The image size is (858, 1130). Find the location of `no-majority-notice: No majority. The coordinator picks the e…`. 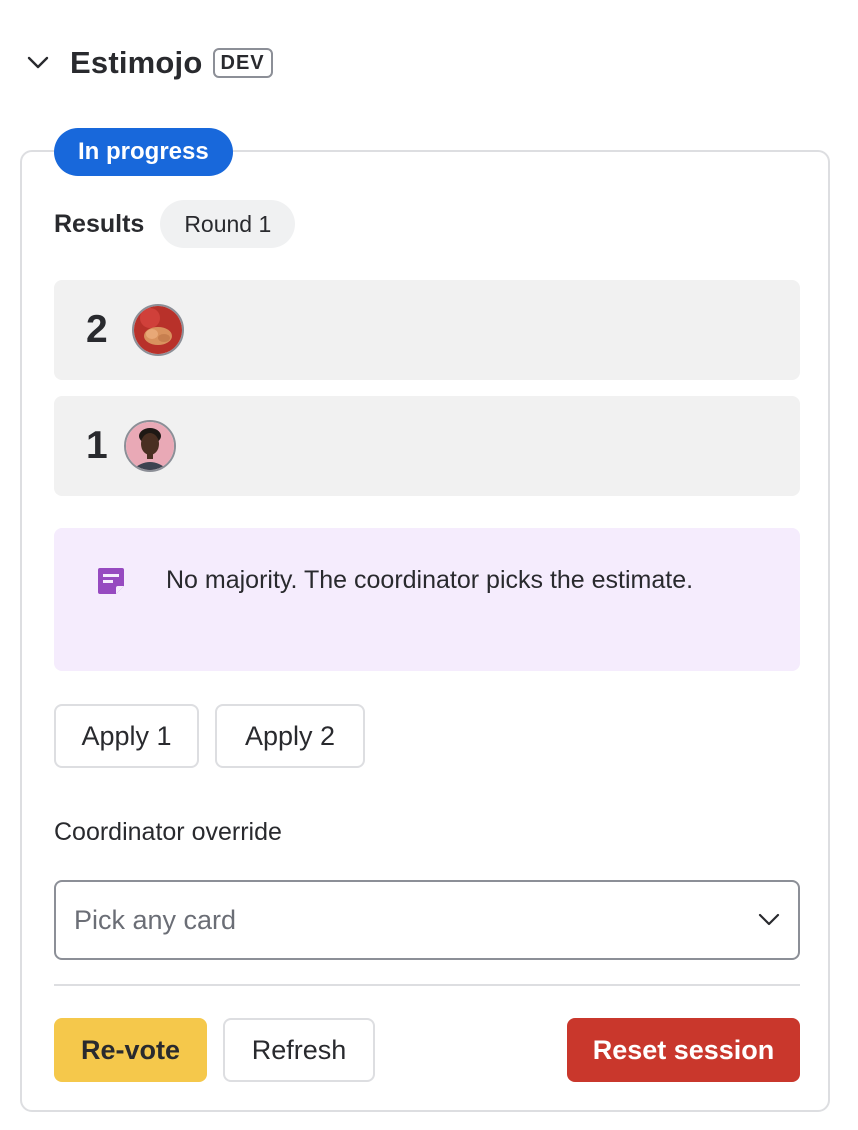

no-majority-notice: No majority. The coordinator picks the e… is located at coordinates (427, 599).